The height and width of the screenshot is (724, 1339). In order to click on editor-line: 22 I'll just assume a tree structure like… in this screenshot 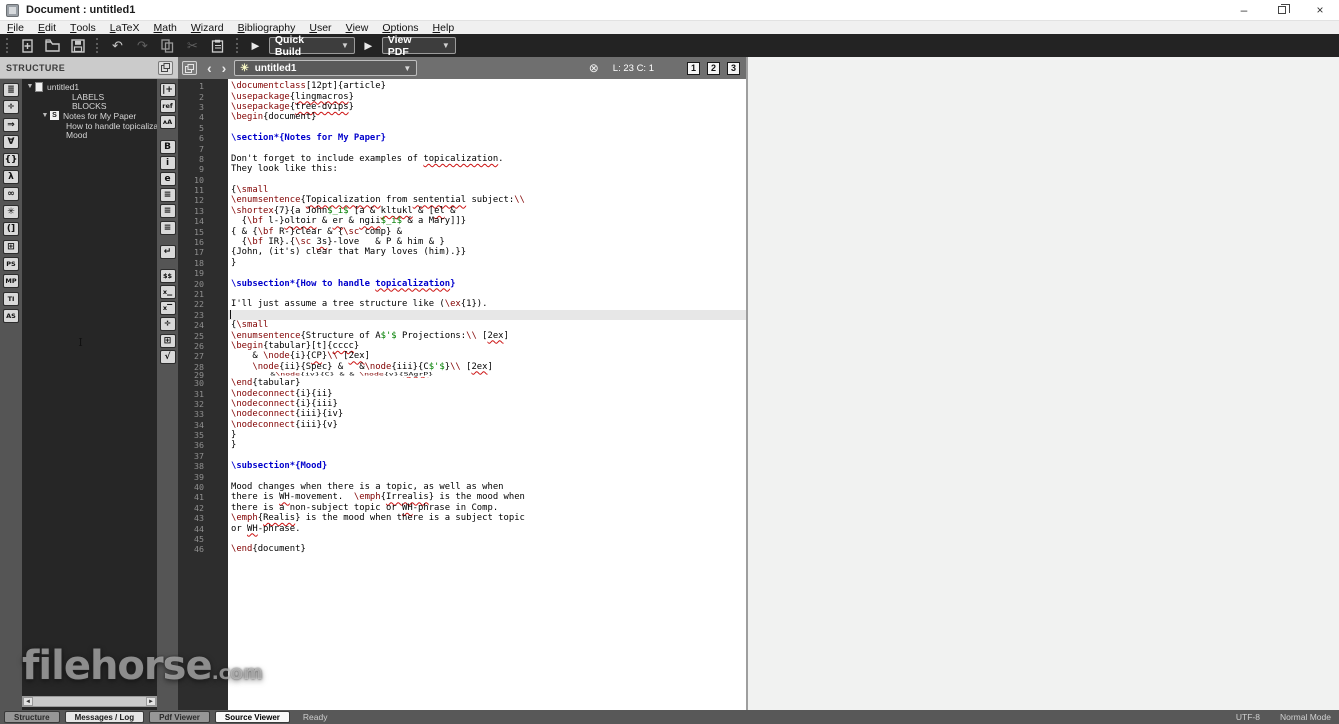, I will do `click(462, 304)`.